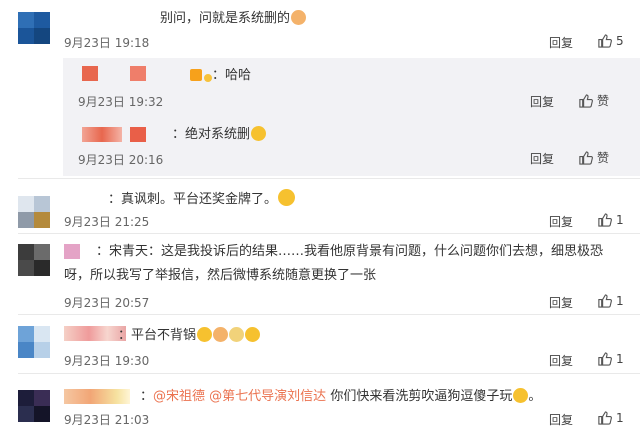 Image resolution: width=640 pixels, height=432 pixels. What do you see at coordinates (253, 334) in the screenshot?
I see `laugh-emoji-icon` at bounding box center [253, 334].